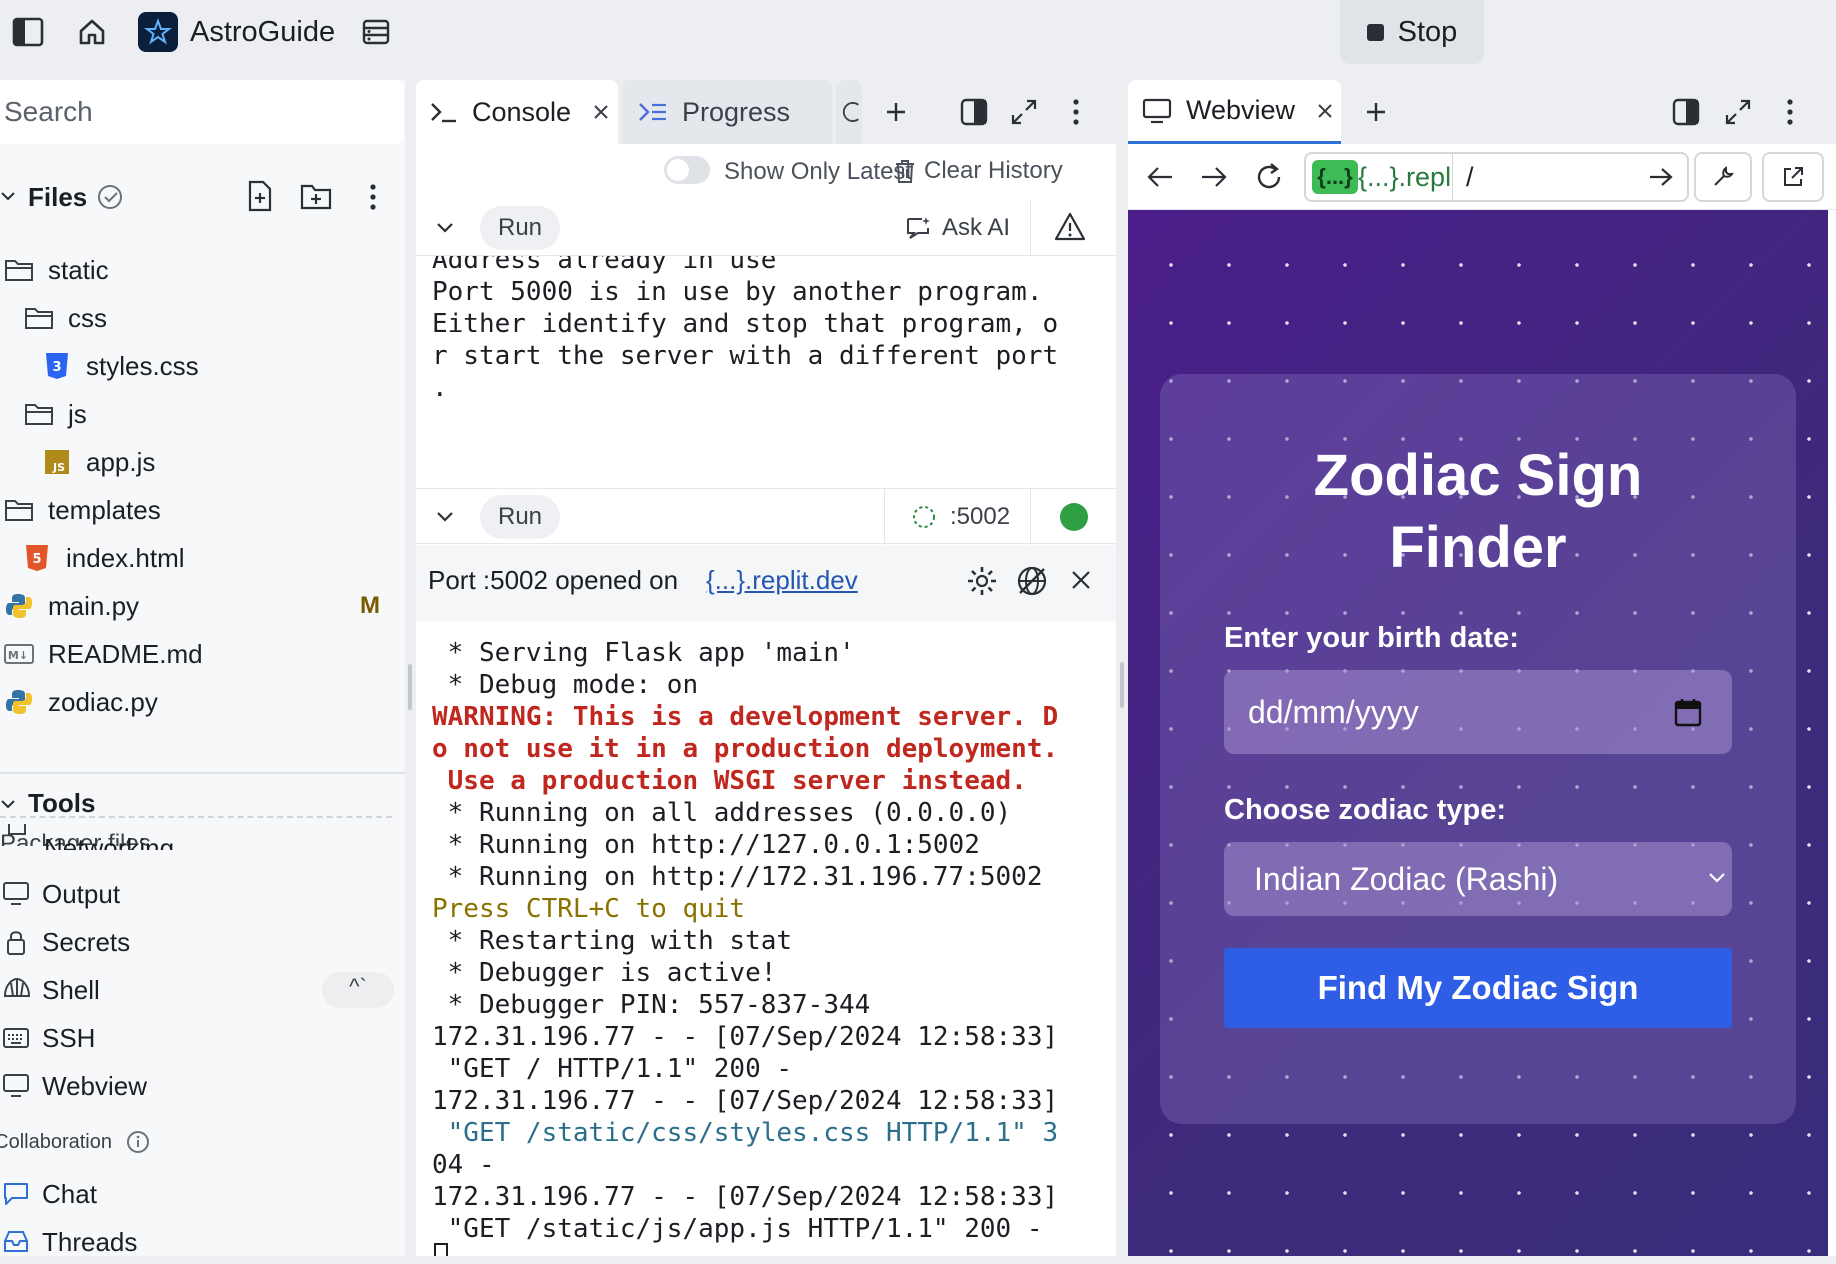  What do you see at coordinates (517, 112) in the screenshot?
I see `tab-console: Console` at bounding box center [517, 112].